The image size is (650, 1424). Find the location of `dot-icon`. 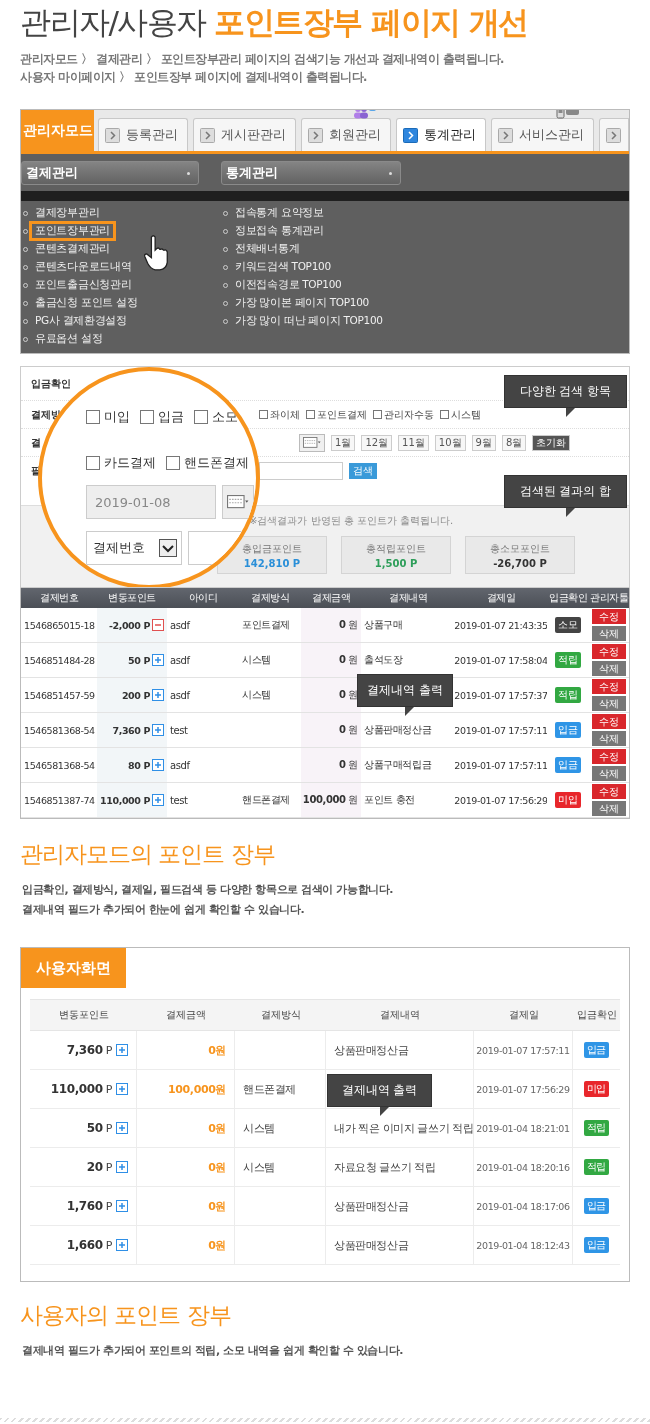

dot-icon is located at coordinates (390, 173).